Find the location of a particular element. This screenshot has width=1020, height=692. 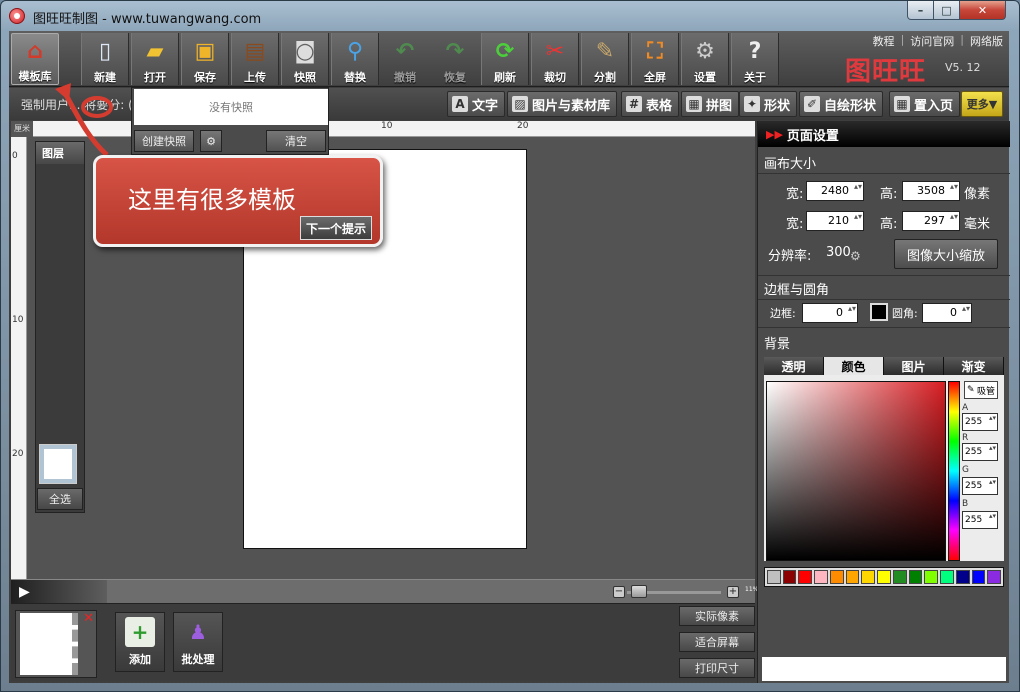

collage-tool-button: ▦ 拼图 is located at coordinates (710, 104).